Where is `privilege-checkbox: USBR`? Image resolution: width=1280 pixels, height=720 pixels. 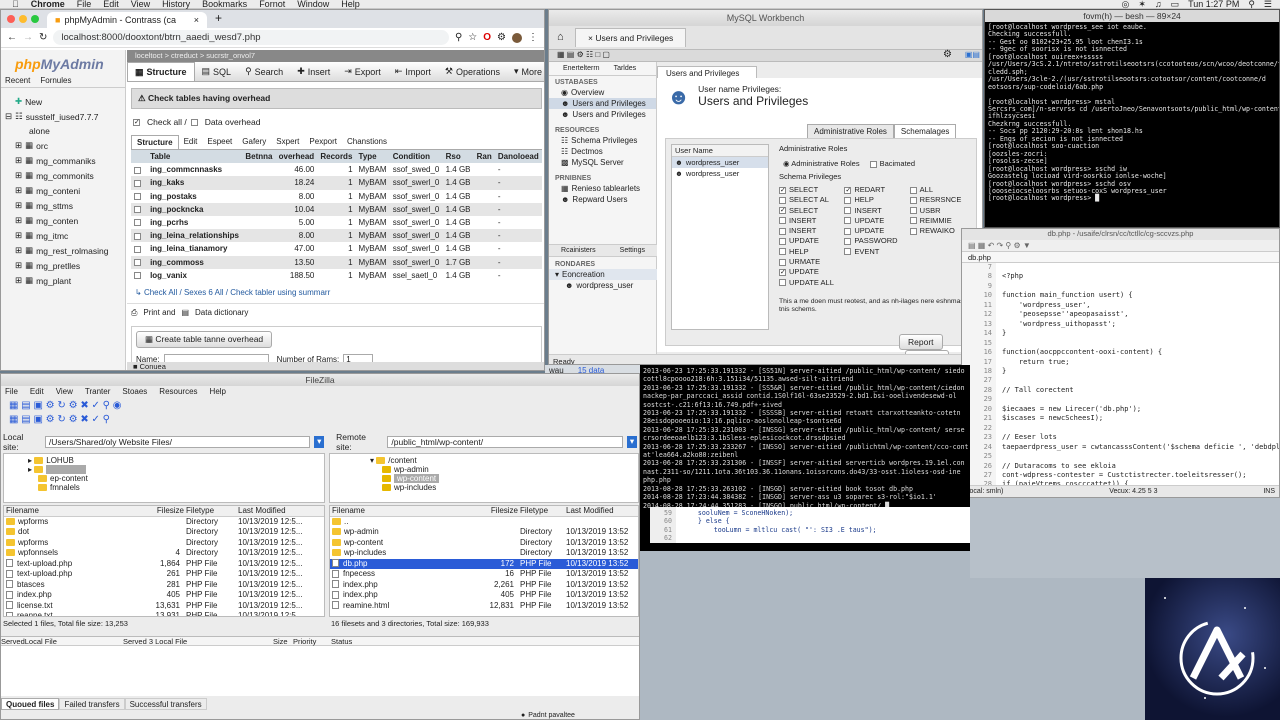 privilege-checkbox: USBR is located at coordinates (942, 211).